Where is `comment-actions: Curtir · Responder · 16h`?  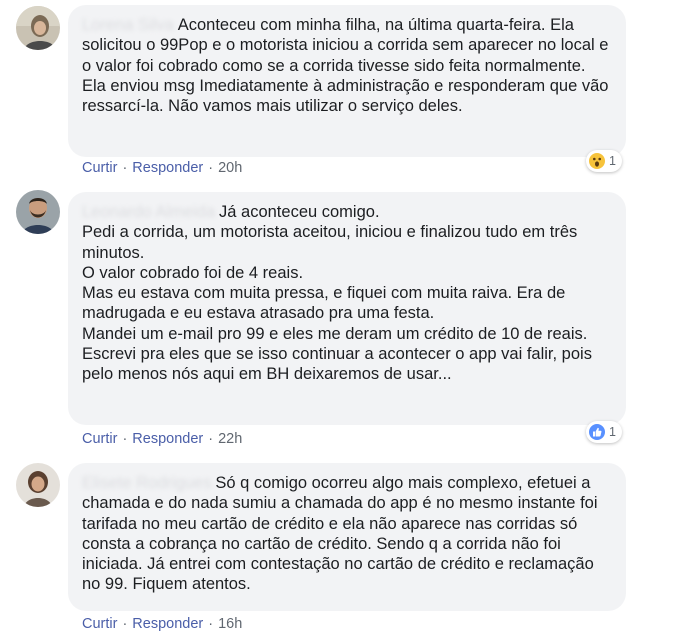 comment-actions: Curtir · Responder · 16h is located at coordinates (162, 624).